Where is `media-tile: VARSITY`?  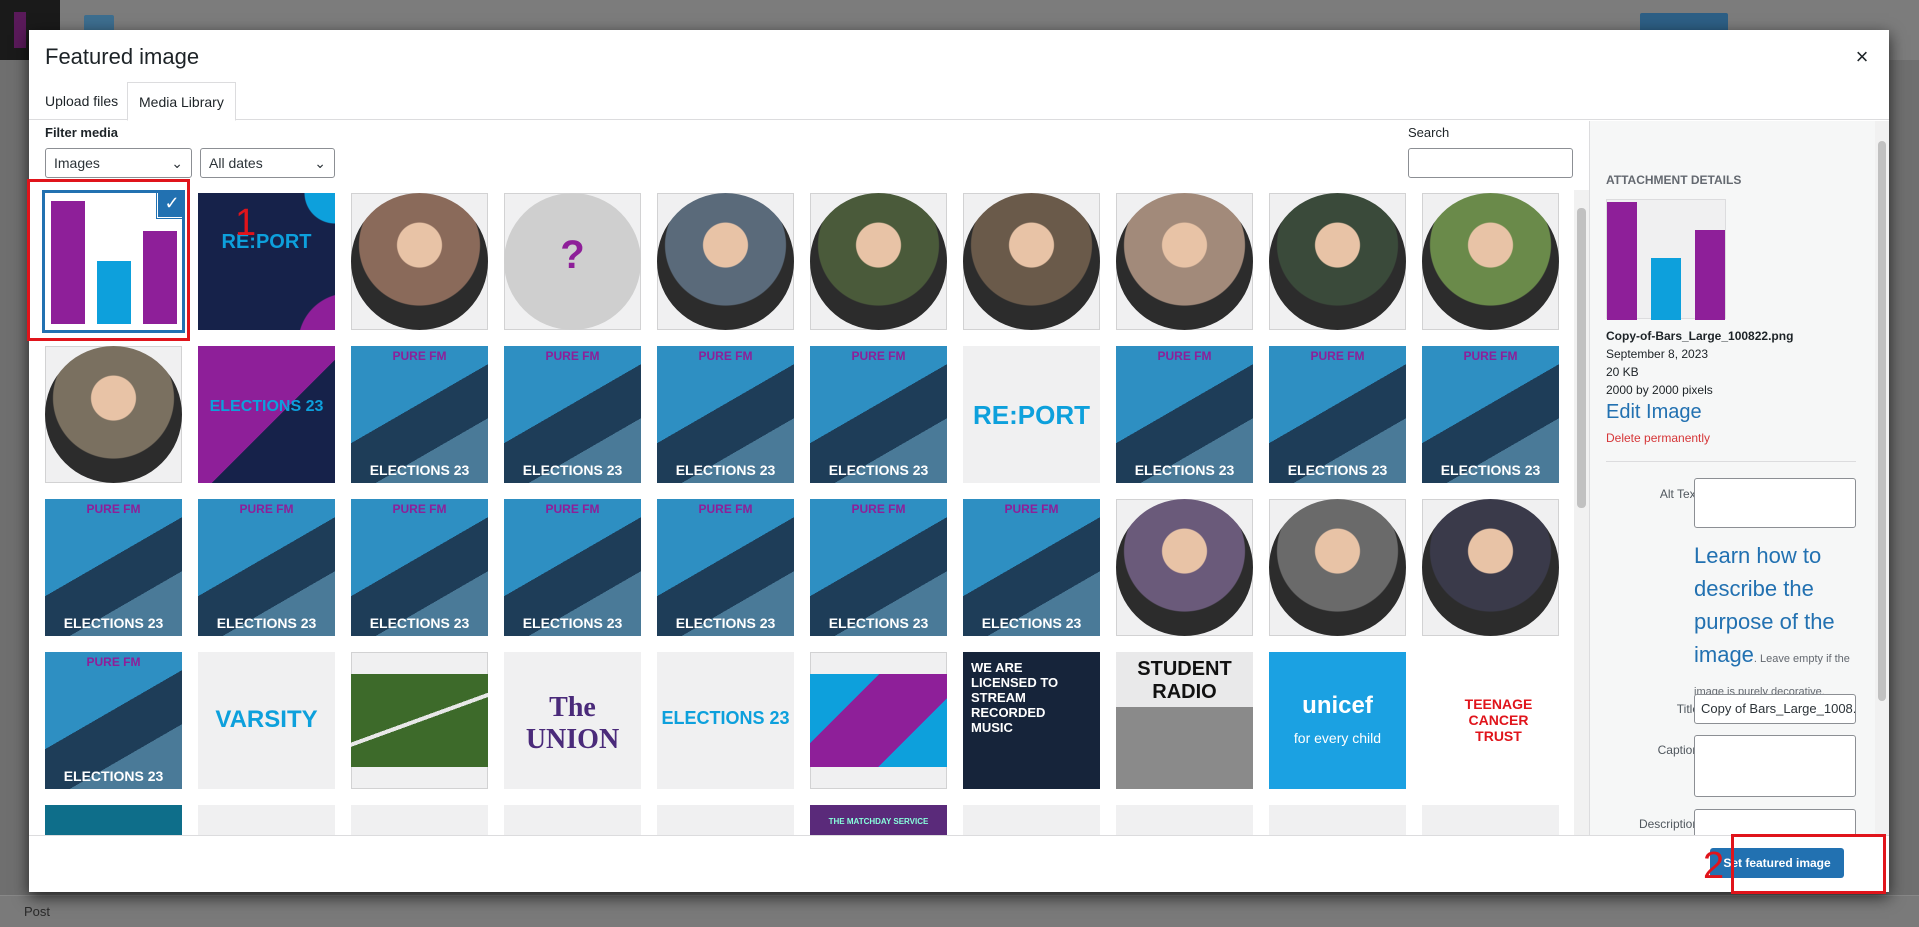 media-tile: VARSITY is located at coordinates (266, 720).